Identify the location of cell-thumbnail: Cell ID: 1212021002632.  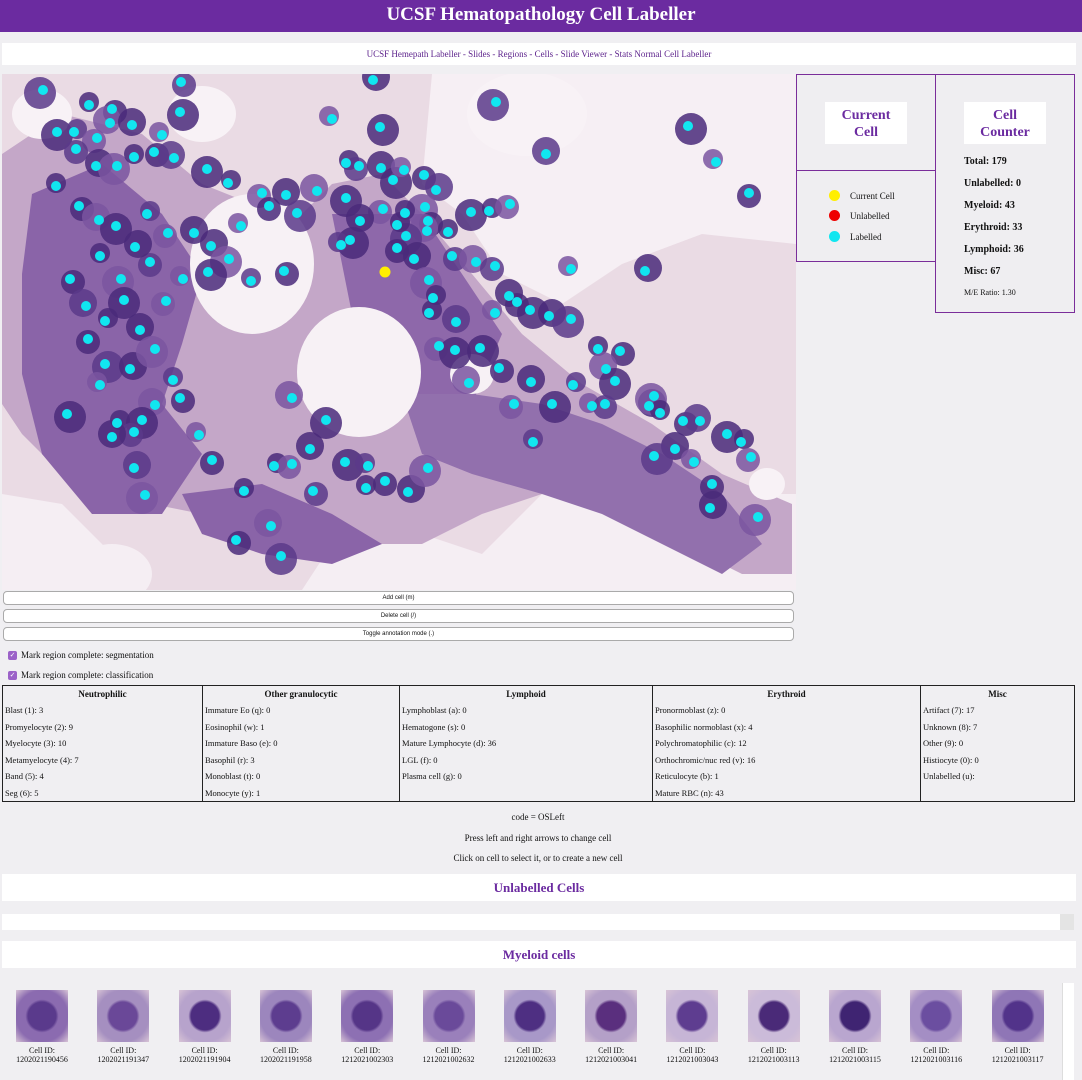
(449, 1023).